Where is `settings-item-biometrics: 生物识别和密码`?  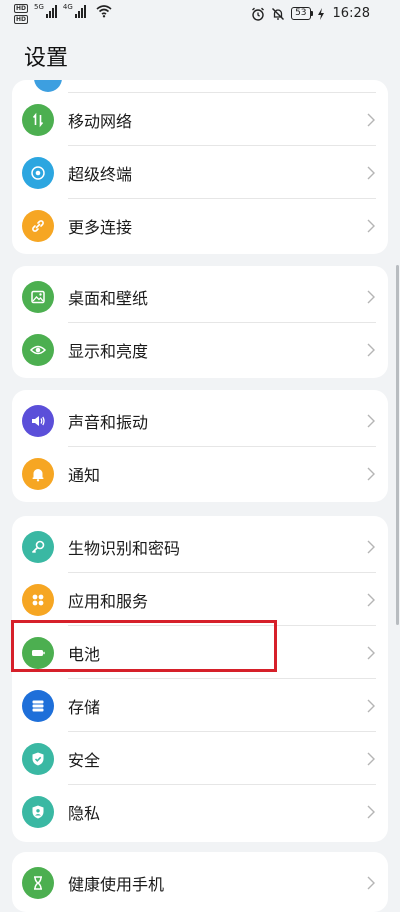
settings-item-biometrics: 生物识别和密码 is located at coordinates (200, 546).